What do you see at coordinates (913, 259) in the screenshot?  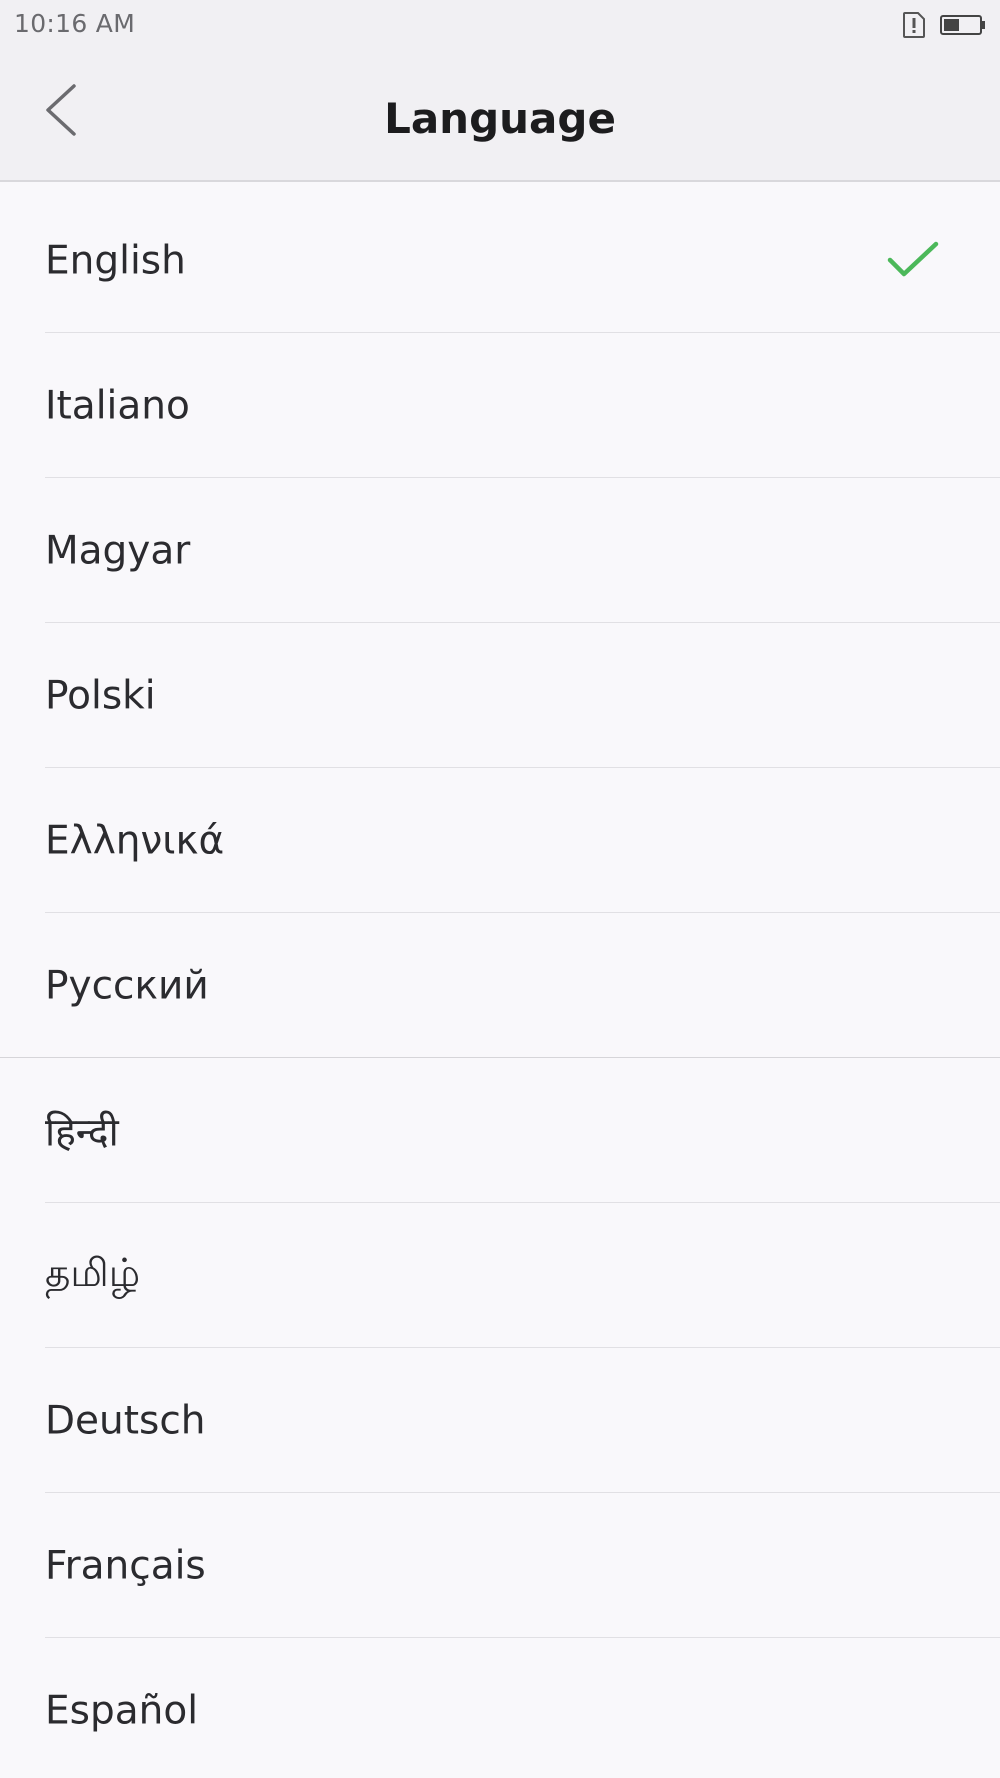 I see `check-icon` at bounding box center [913, 259].